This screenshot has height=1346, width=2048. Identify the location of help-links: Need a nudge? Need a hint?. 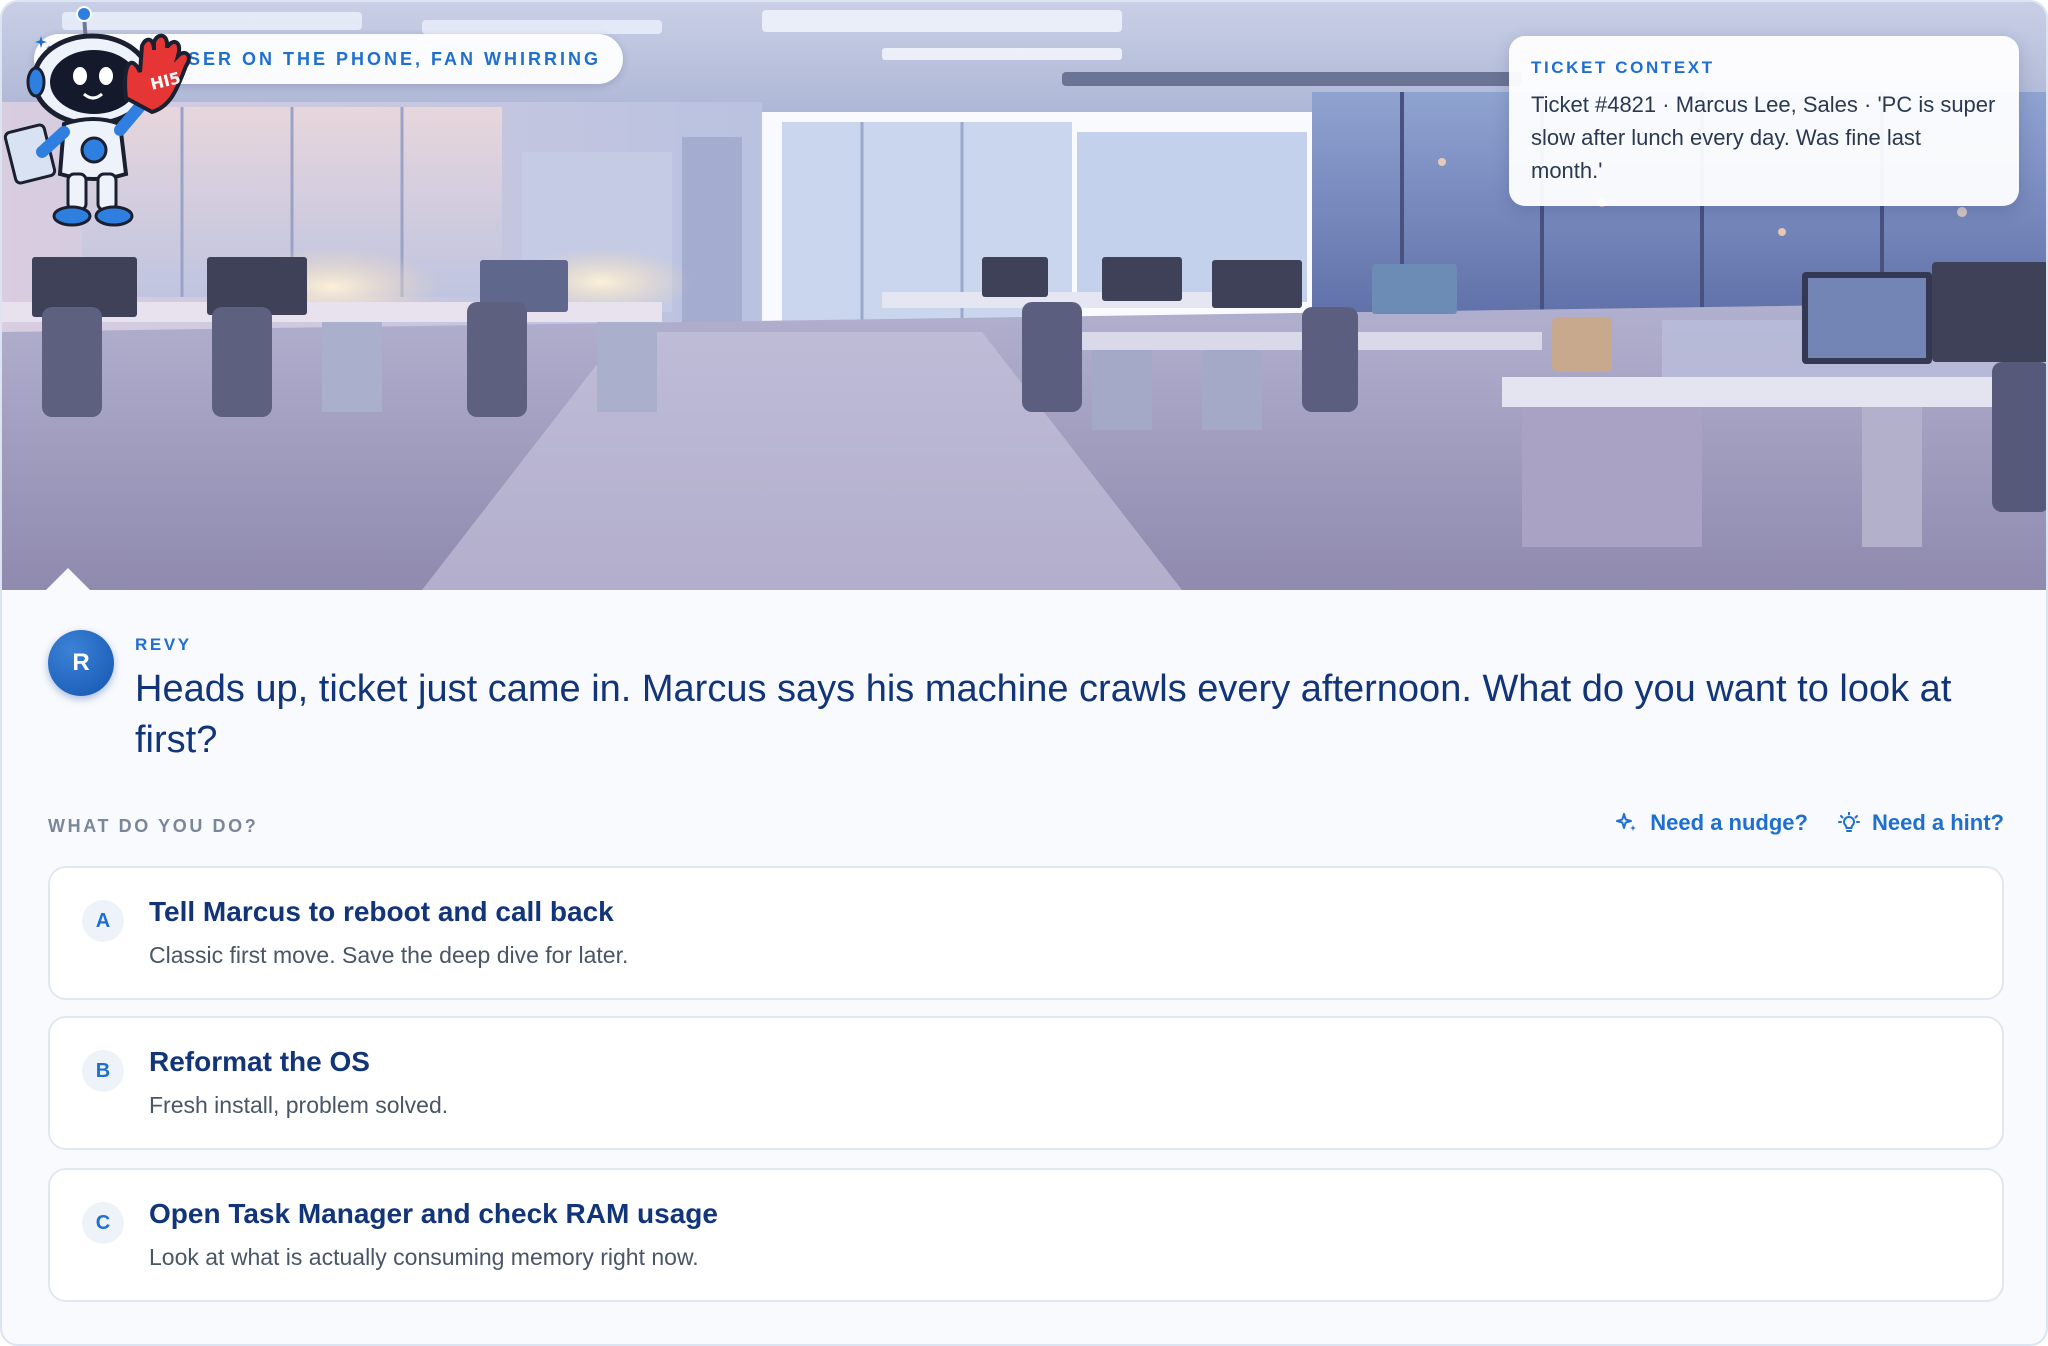
(1810, 823).